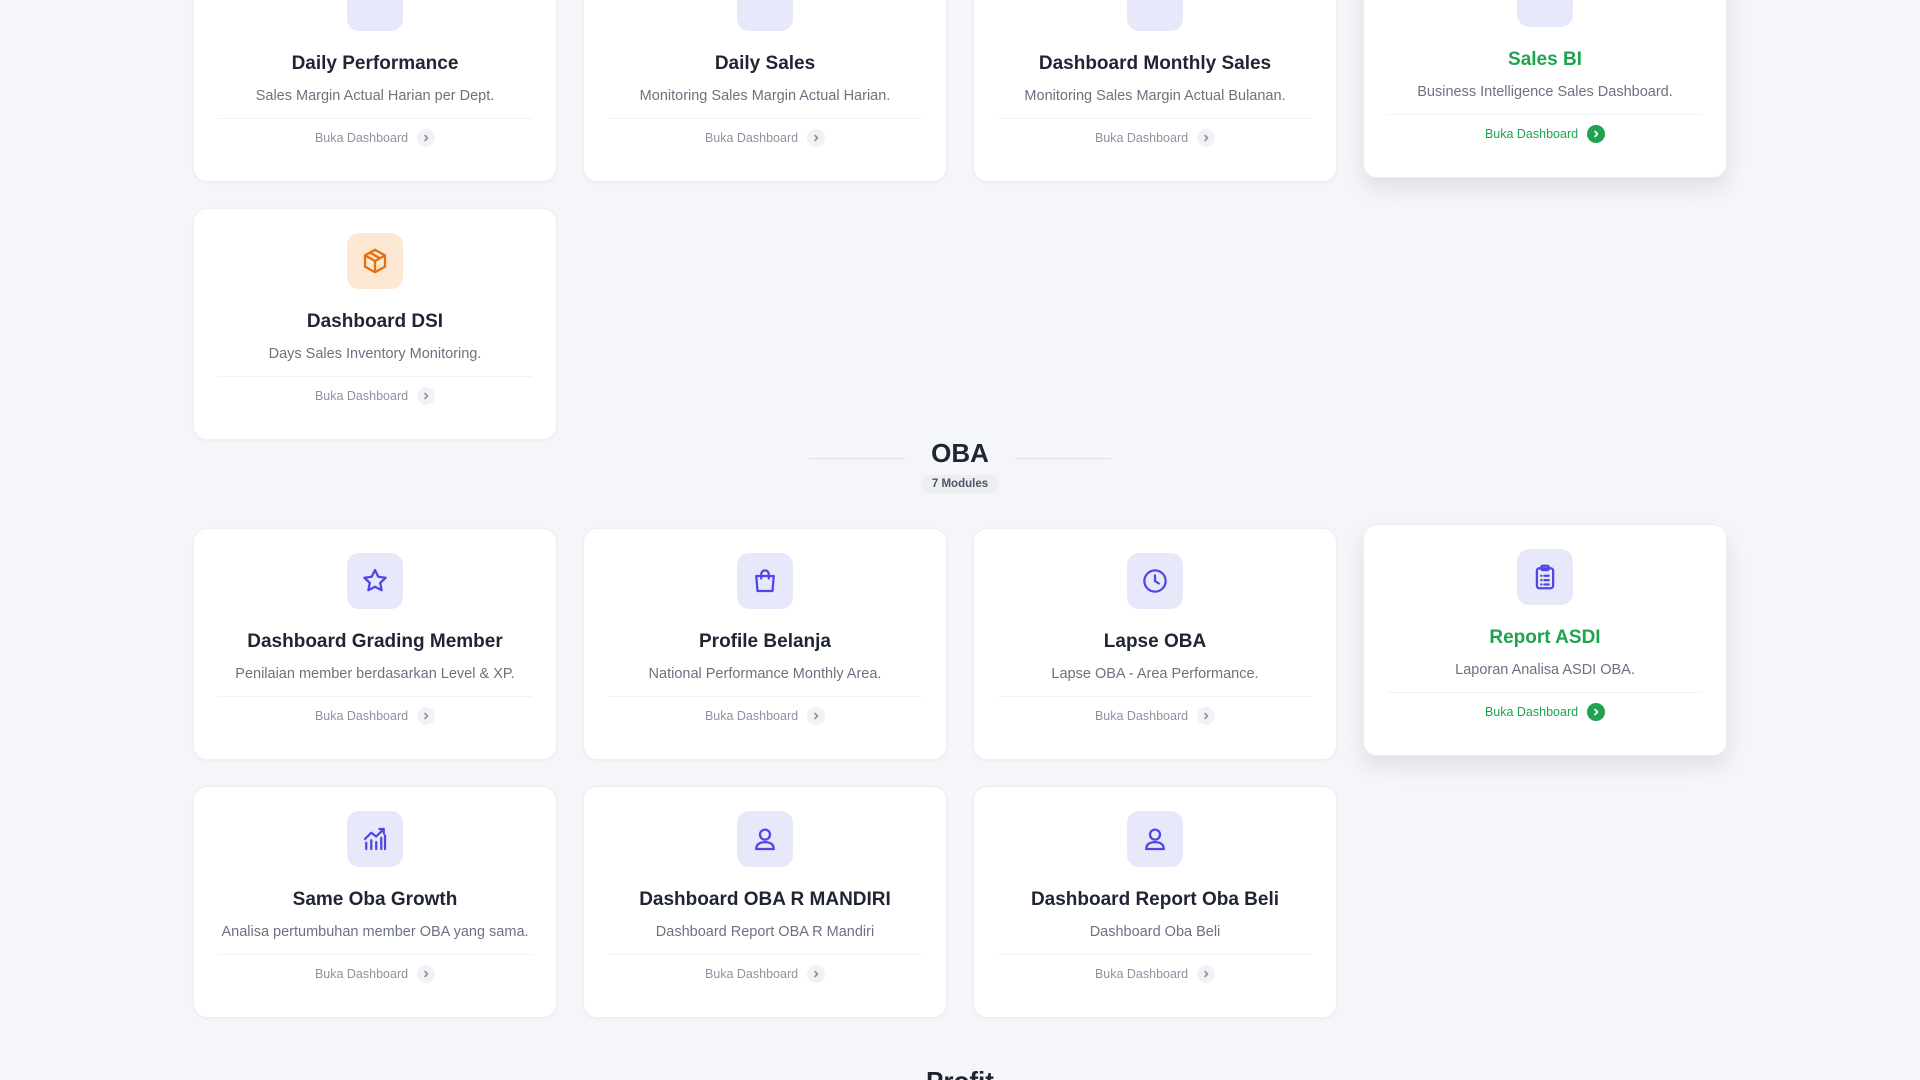  I want to click on section-title: OBA, so click(960, 453).